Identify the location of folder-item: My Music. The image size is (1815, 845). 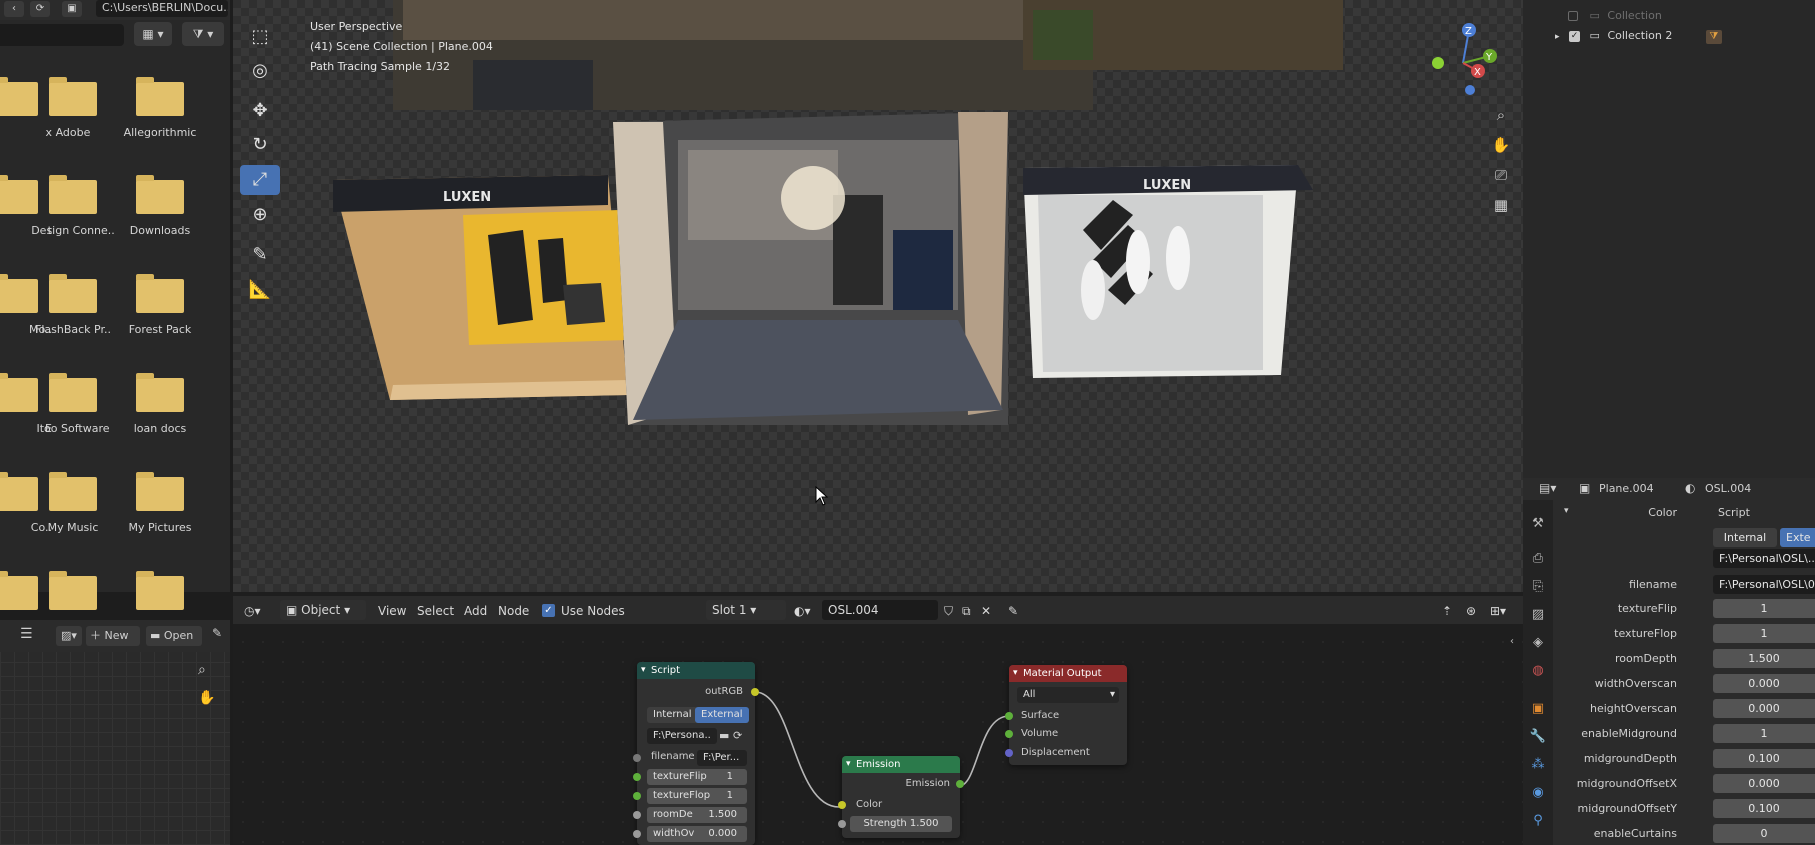
(73, 503).